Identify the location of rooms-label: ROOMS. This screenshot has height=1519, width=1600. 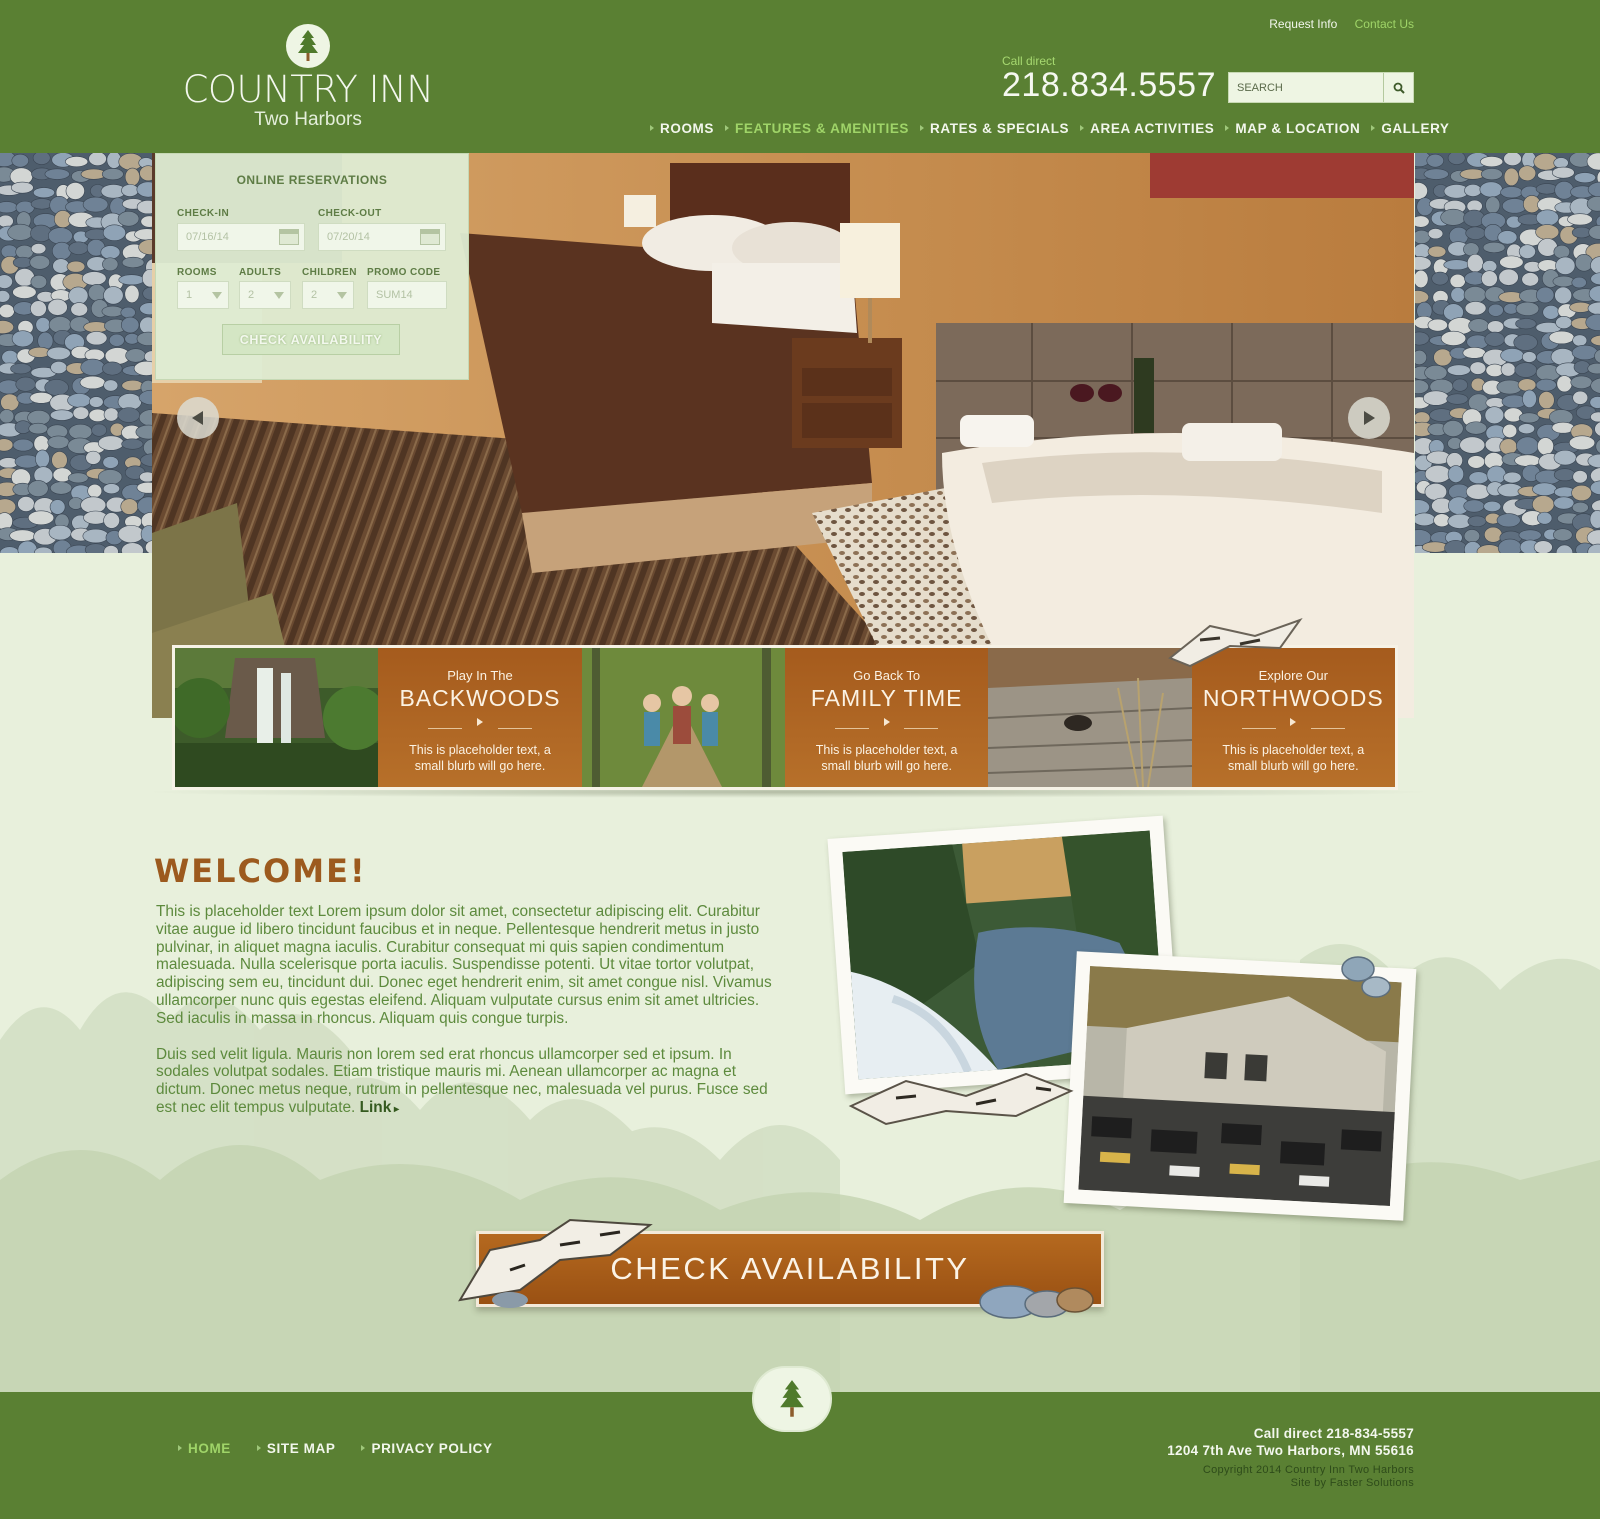
(197, 272).